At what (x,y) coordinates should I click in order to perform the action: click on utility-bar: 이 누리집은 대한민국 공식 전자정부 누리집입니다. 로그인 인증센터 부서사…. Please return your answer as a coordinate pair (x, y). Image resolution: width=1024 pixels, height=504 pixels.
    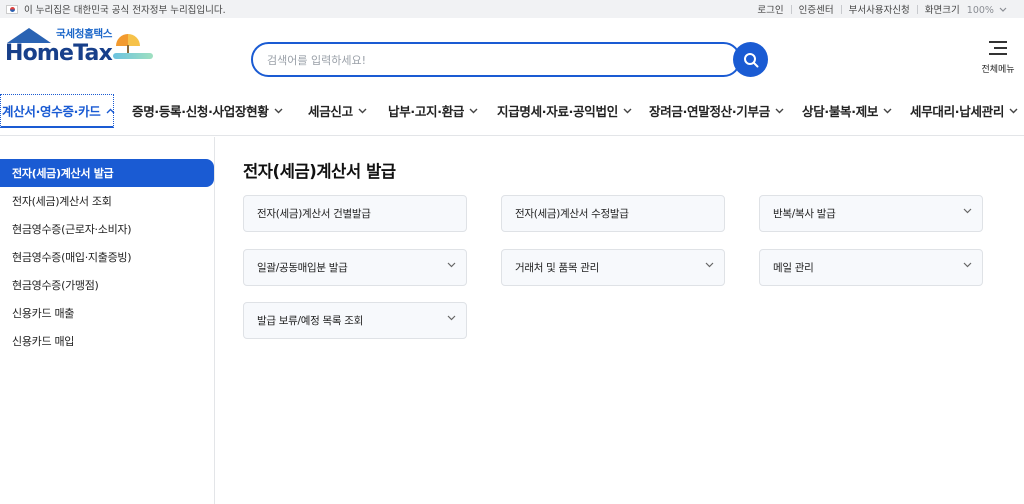
    Looking at the image, I should click on (512, 9).